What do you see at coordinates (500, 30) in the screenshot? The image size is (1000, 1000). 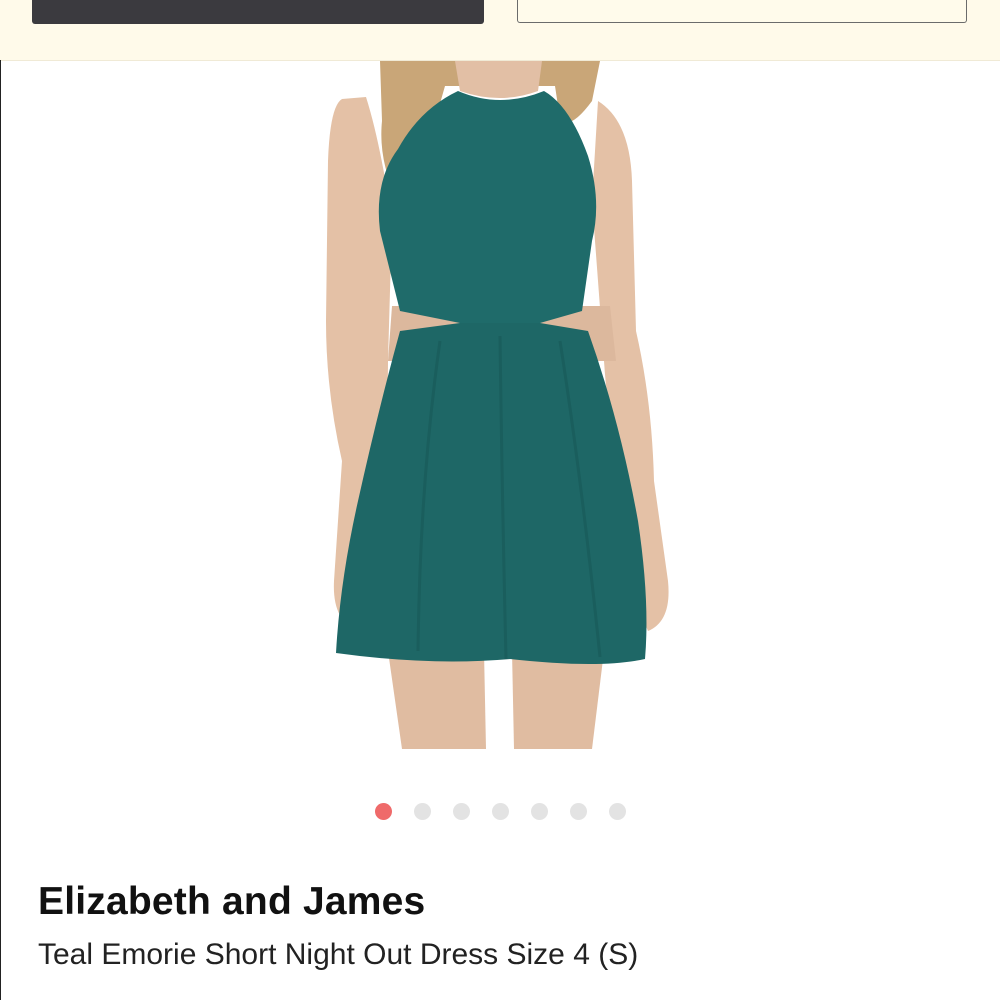 I see `top-action-bar` at bounding box center [500, 30].